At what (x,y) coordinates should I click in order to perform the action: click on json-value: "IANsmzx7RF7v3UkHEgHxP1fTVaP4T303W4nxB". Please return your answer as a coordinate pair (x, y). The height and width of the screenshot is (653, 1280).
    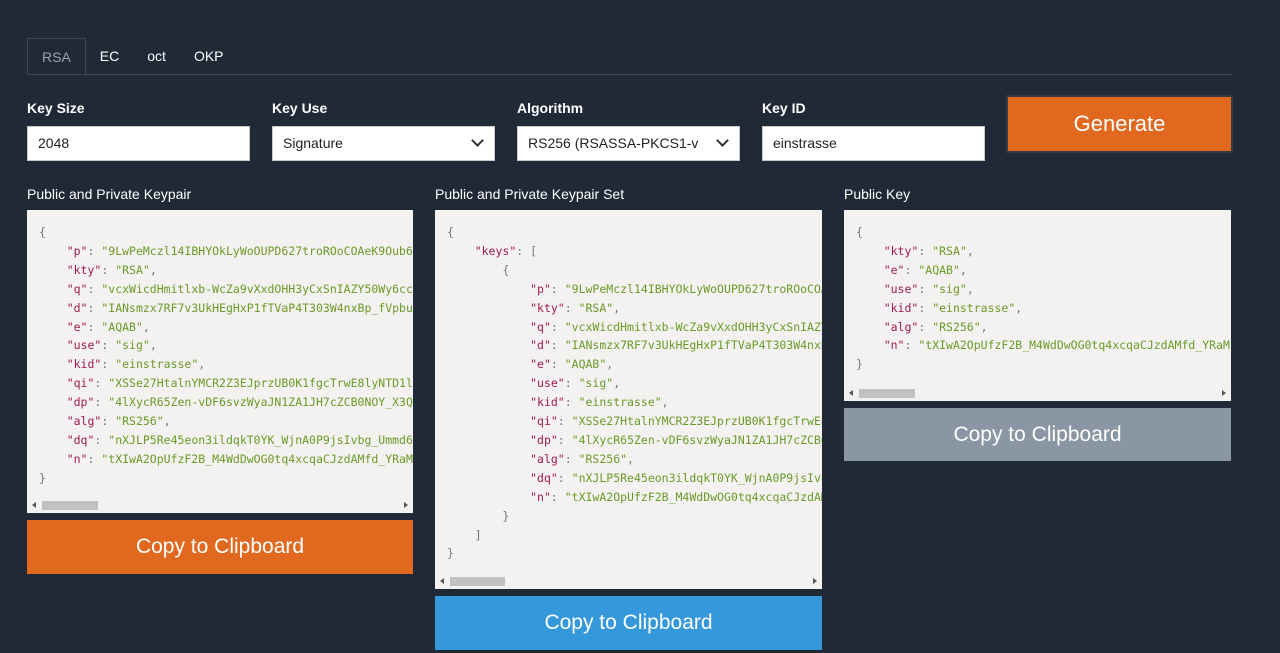
    Looking at the image, I should click on (693, 345).